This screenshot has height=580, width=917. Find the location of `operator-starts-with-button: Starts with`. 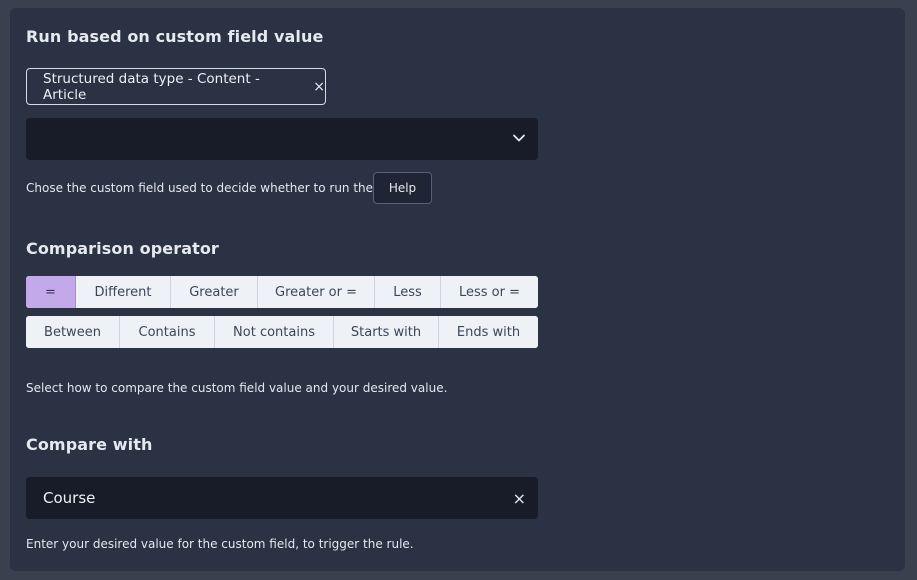

operator-starts-with-button: Starts with is located at coordinates (386, 332).